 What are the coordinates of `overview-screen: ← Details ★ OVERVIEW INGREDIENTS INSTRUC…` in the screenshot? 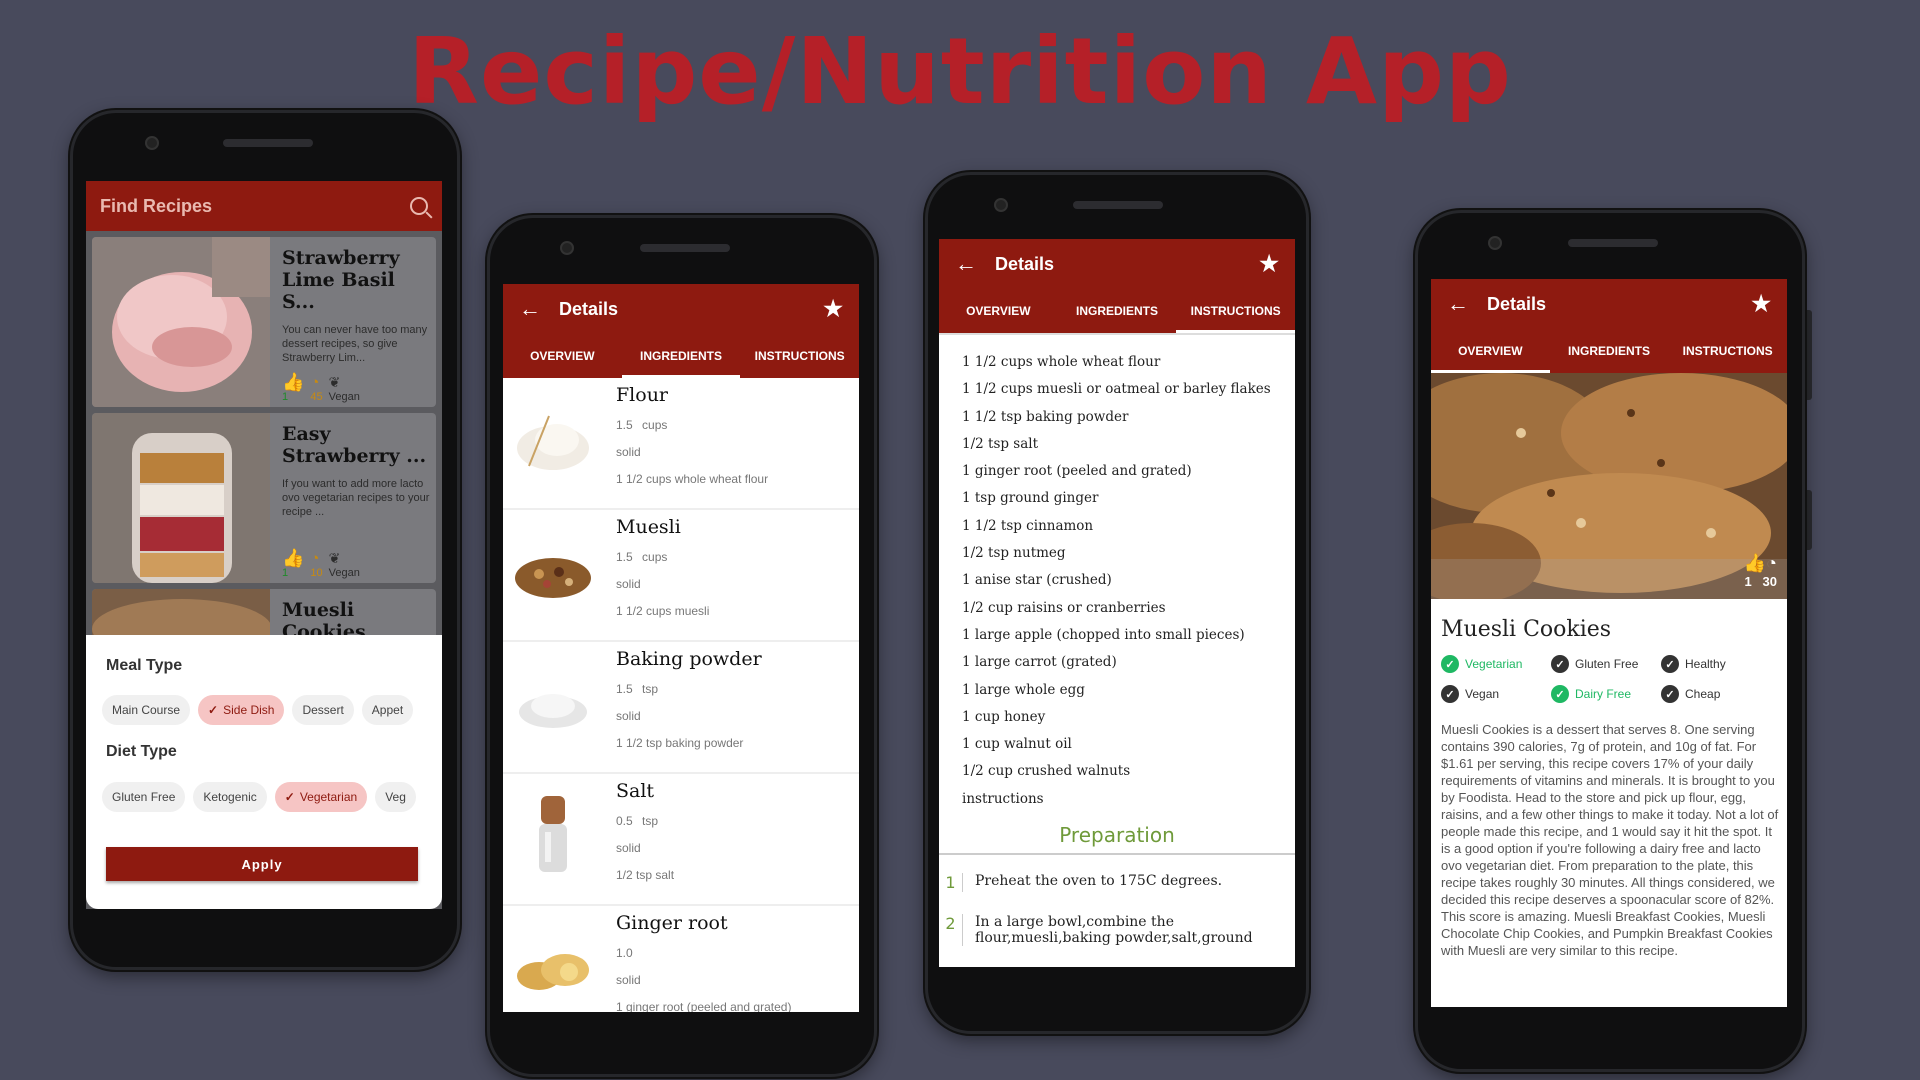 It's located at (1609, 643).